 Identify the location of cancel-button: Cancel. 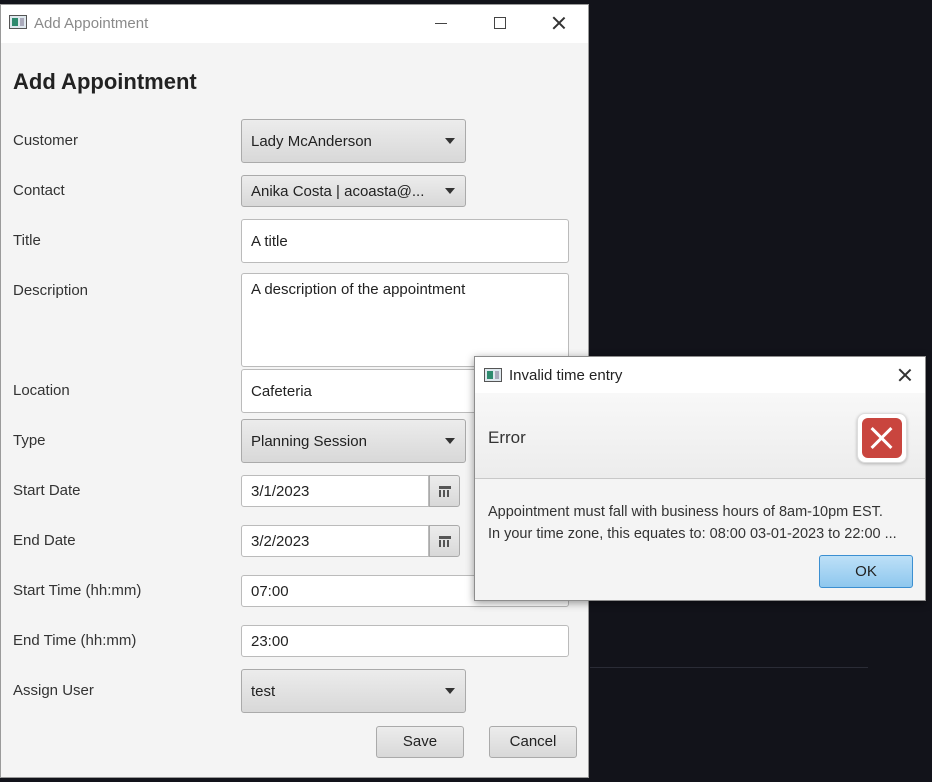
(533, 742).